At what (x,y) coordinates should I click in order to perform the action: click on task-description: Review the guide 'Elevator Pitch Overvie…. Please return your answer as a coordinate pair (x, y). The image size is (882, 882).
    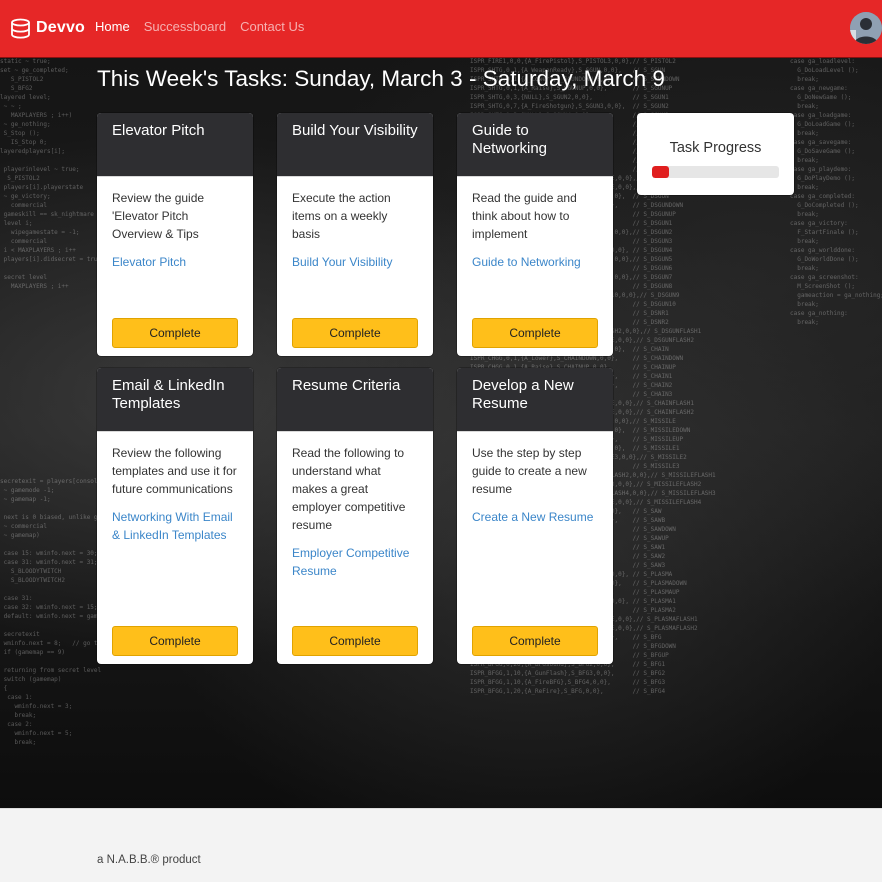
    Looking at the image, I should click on (158, 216).